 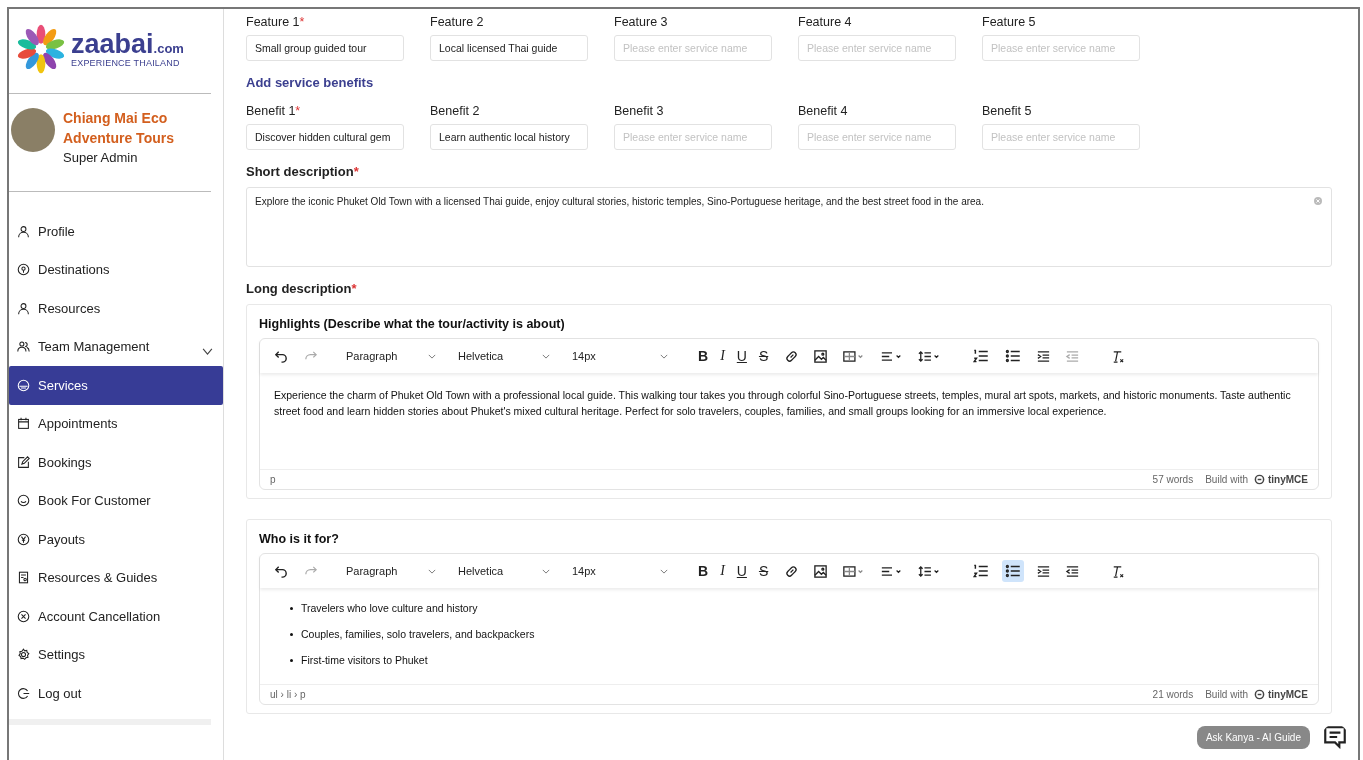 What do you see at coordinates (325, 48) in the screenshot?
I see `text-input: Small group guided tour` at bounding box center [325, 48].